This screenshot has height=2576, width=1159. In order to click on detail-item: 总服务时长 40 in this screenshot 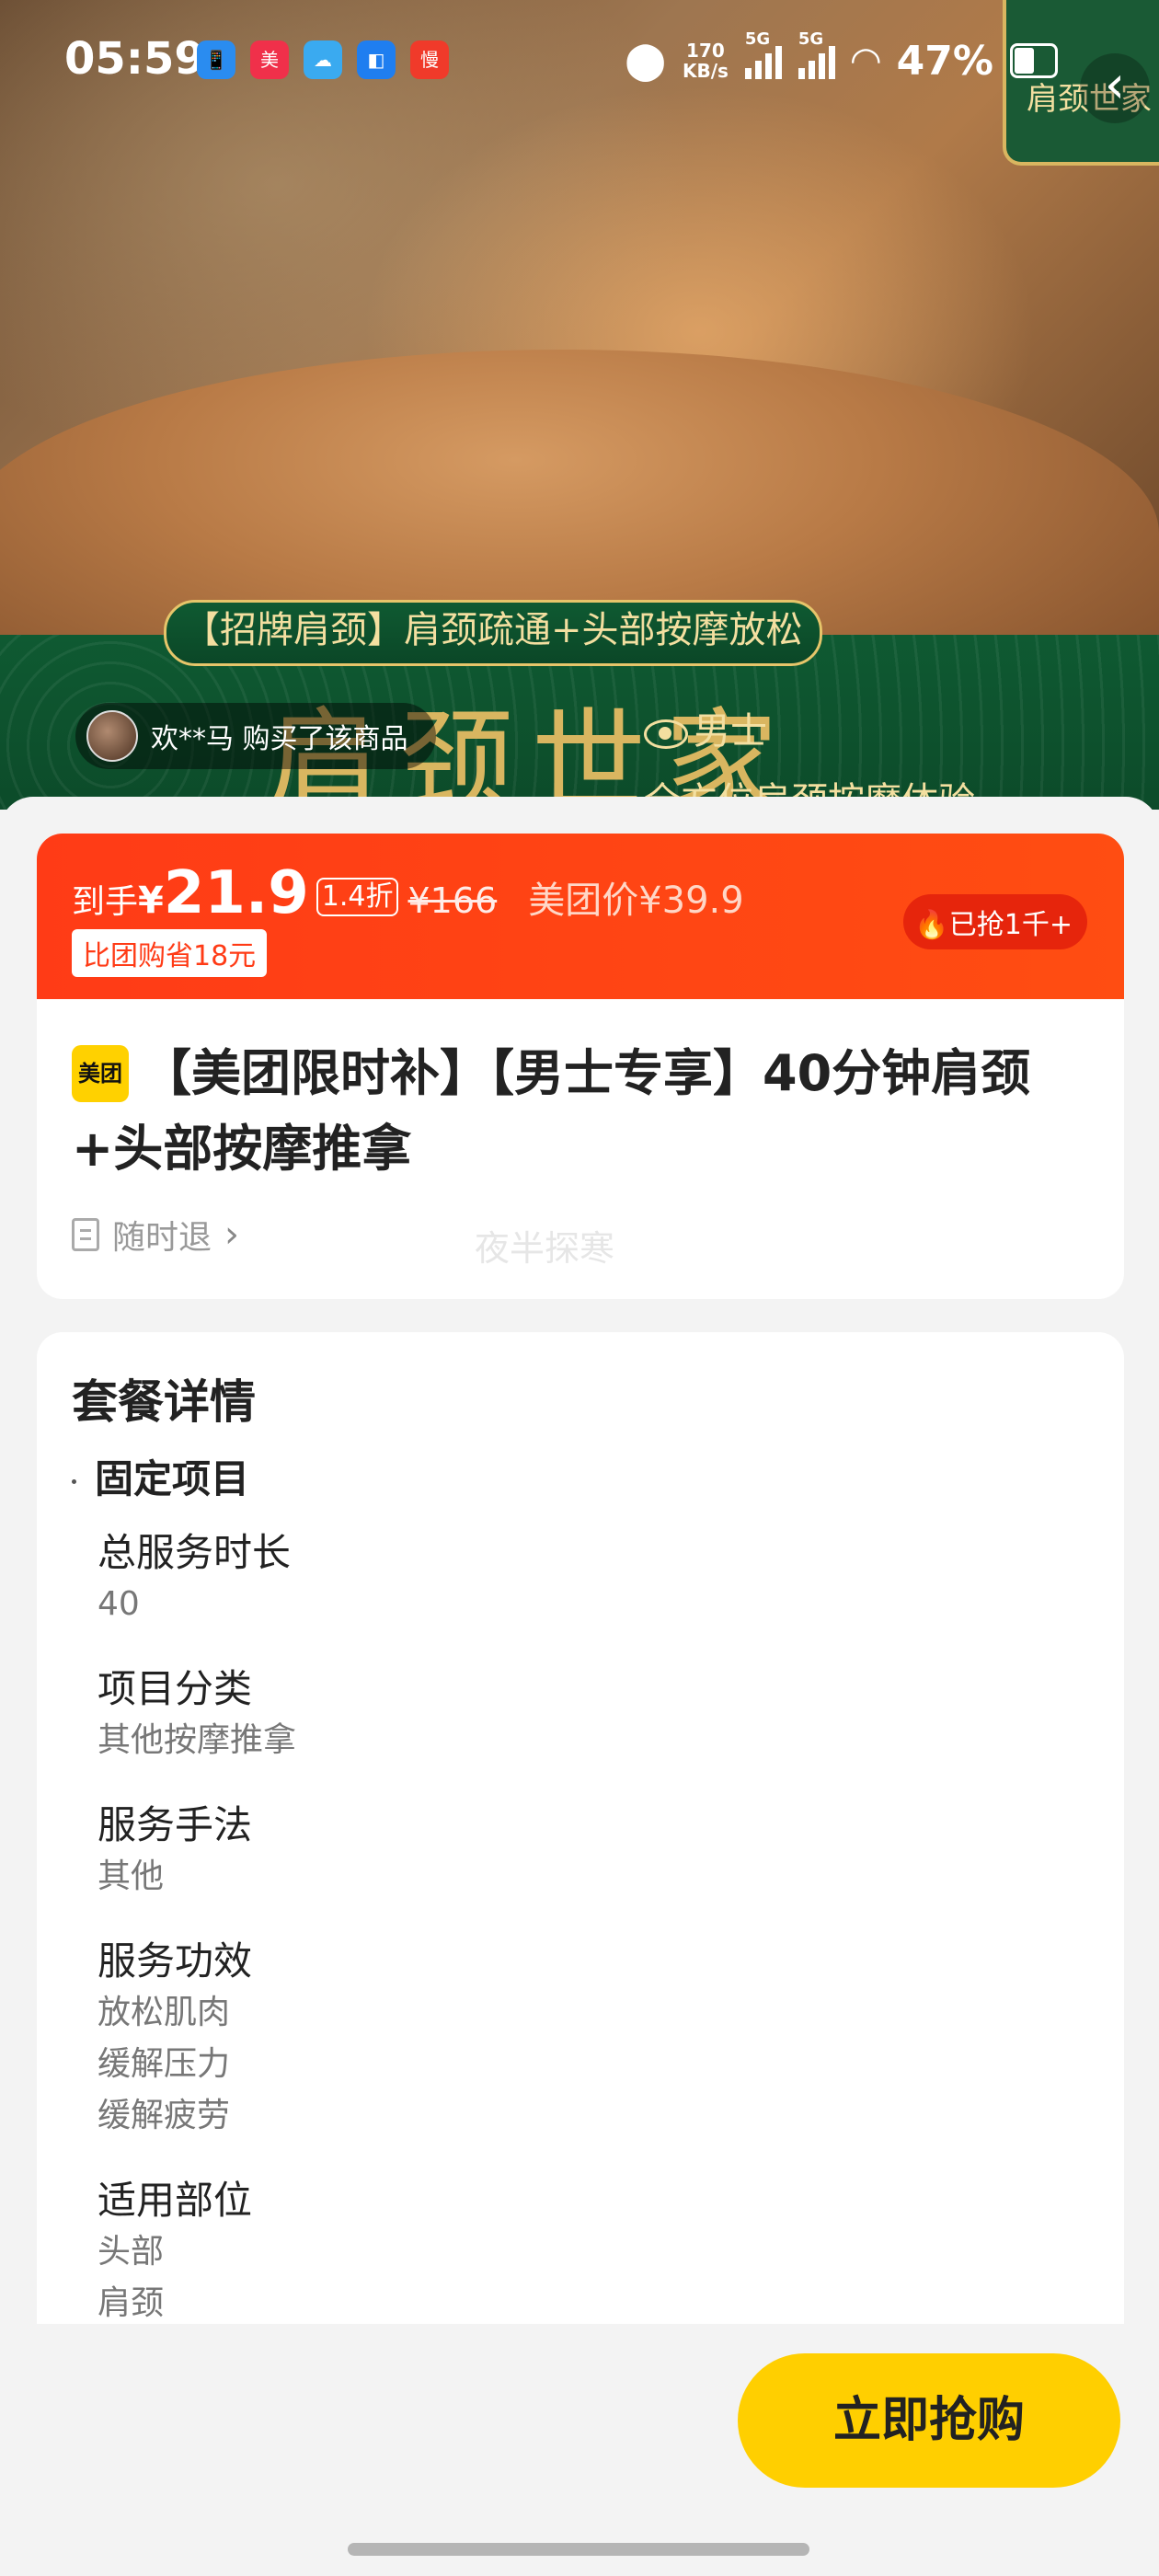, I will do `click(194, 1578)`.